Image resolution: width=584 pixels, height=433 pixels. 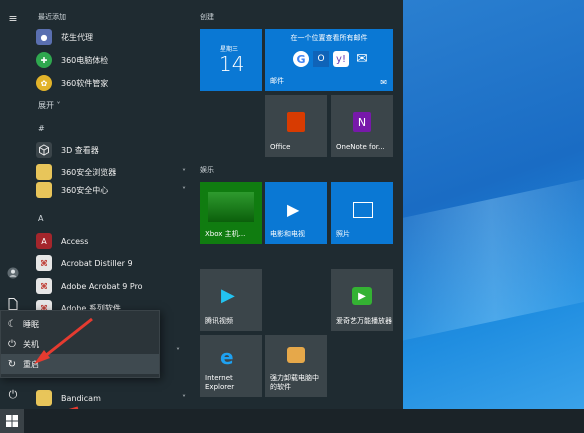 I want to click on power-options-menu: ☾ 睡眠 ⏻ 关机 ↻ 重启, so click(x=80, y=344).